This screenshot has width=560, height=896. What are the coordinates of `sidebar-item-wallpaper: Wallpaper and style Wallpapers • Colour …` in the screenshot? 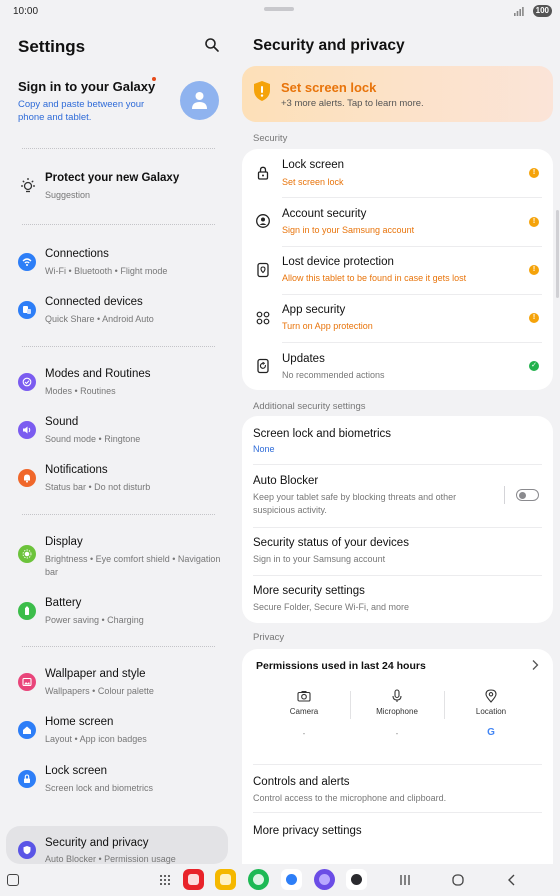 It's located at (117, 682).